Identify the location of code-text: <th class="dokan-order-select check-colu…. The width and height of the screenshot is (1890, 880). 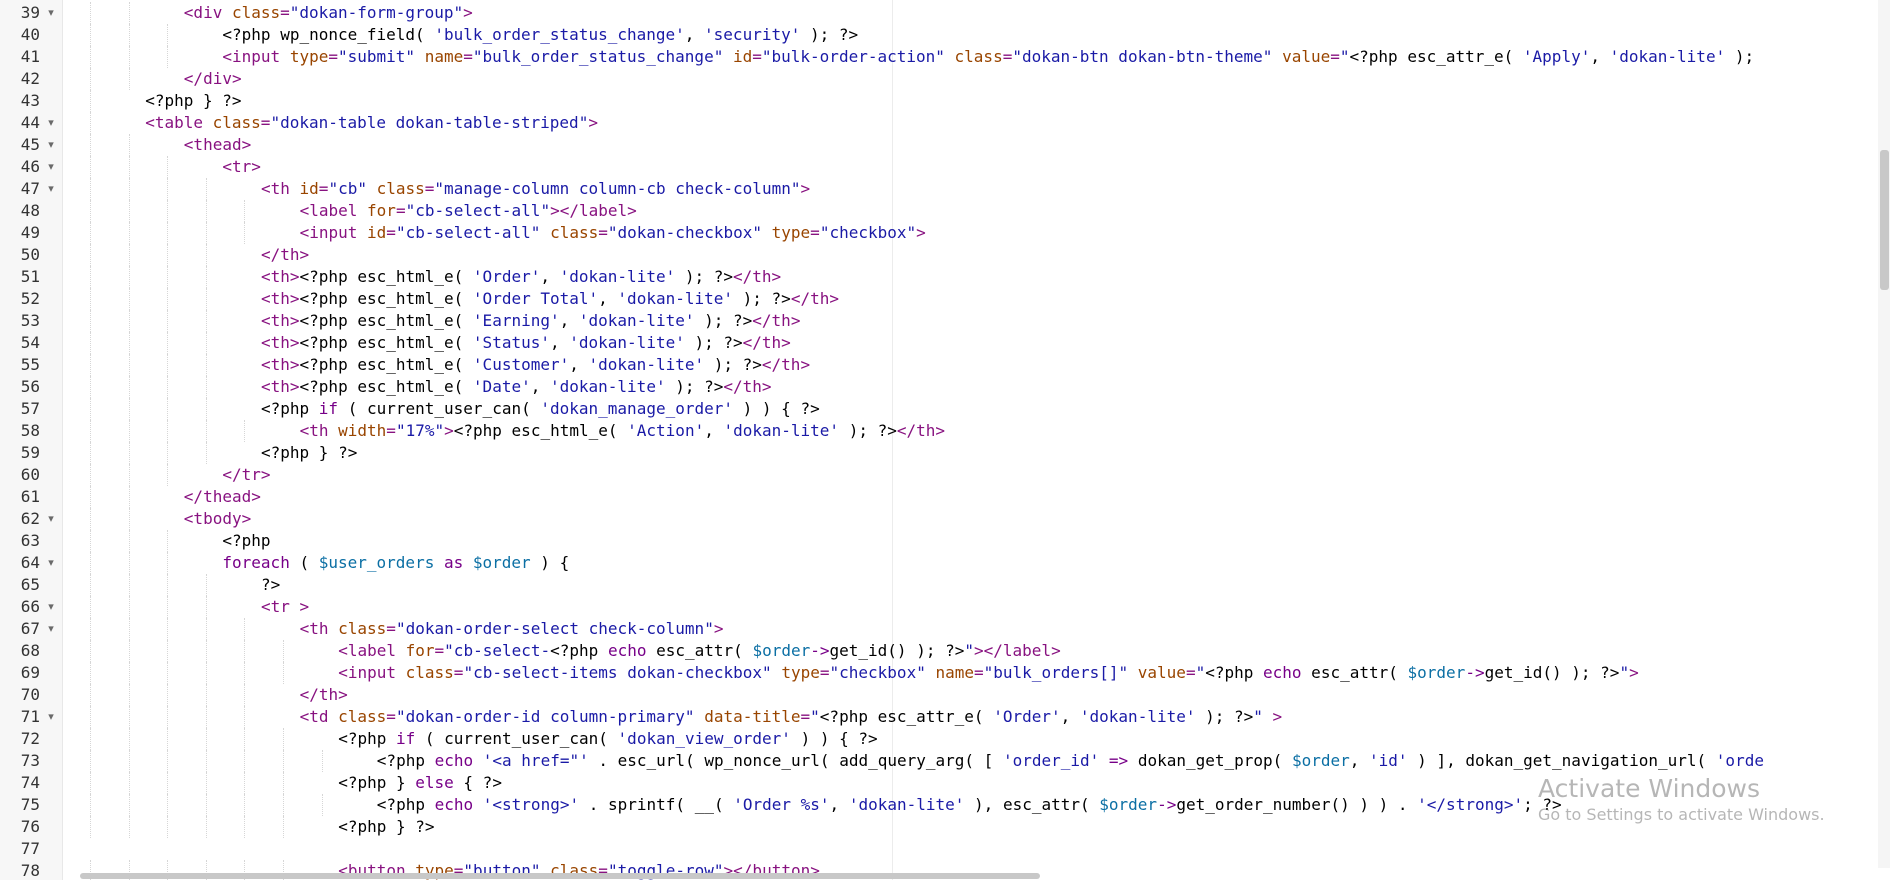
(512, 629).